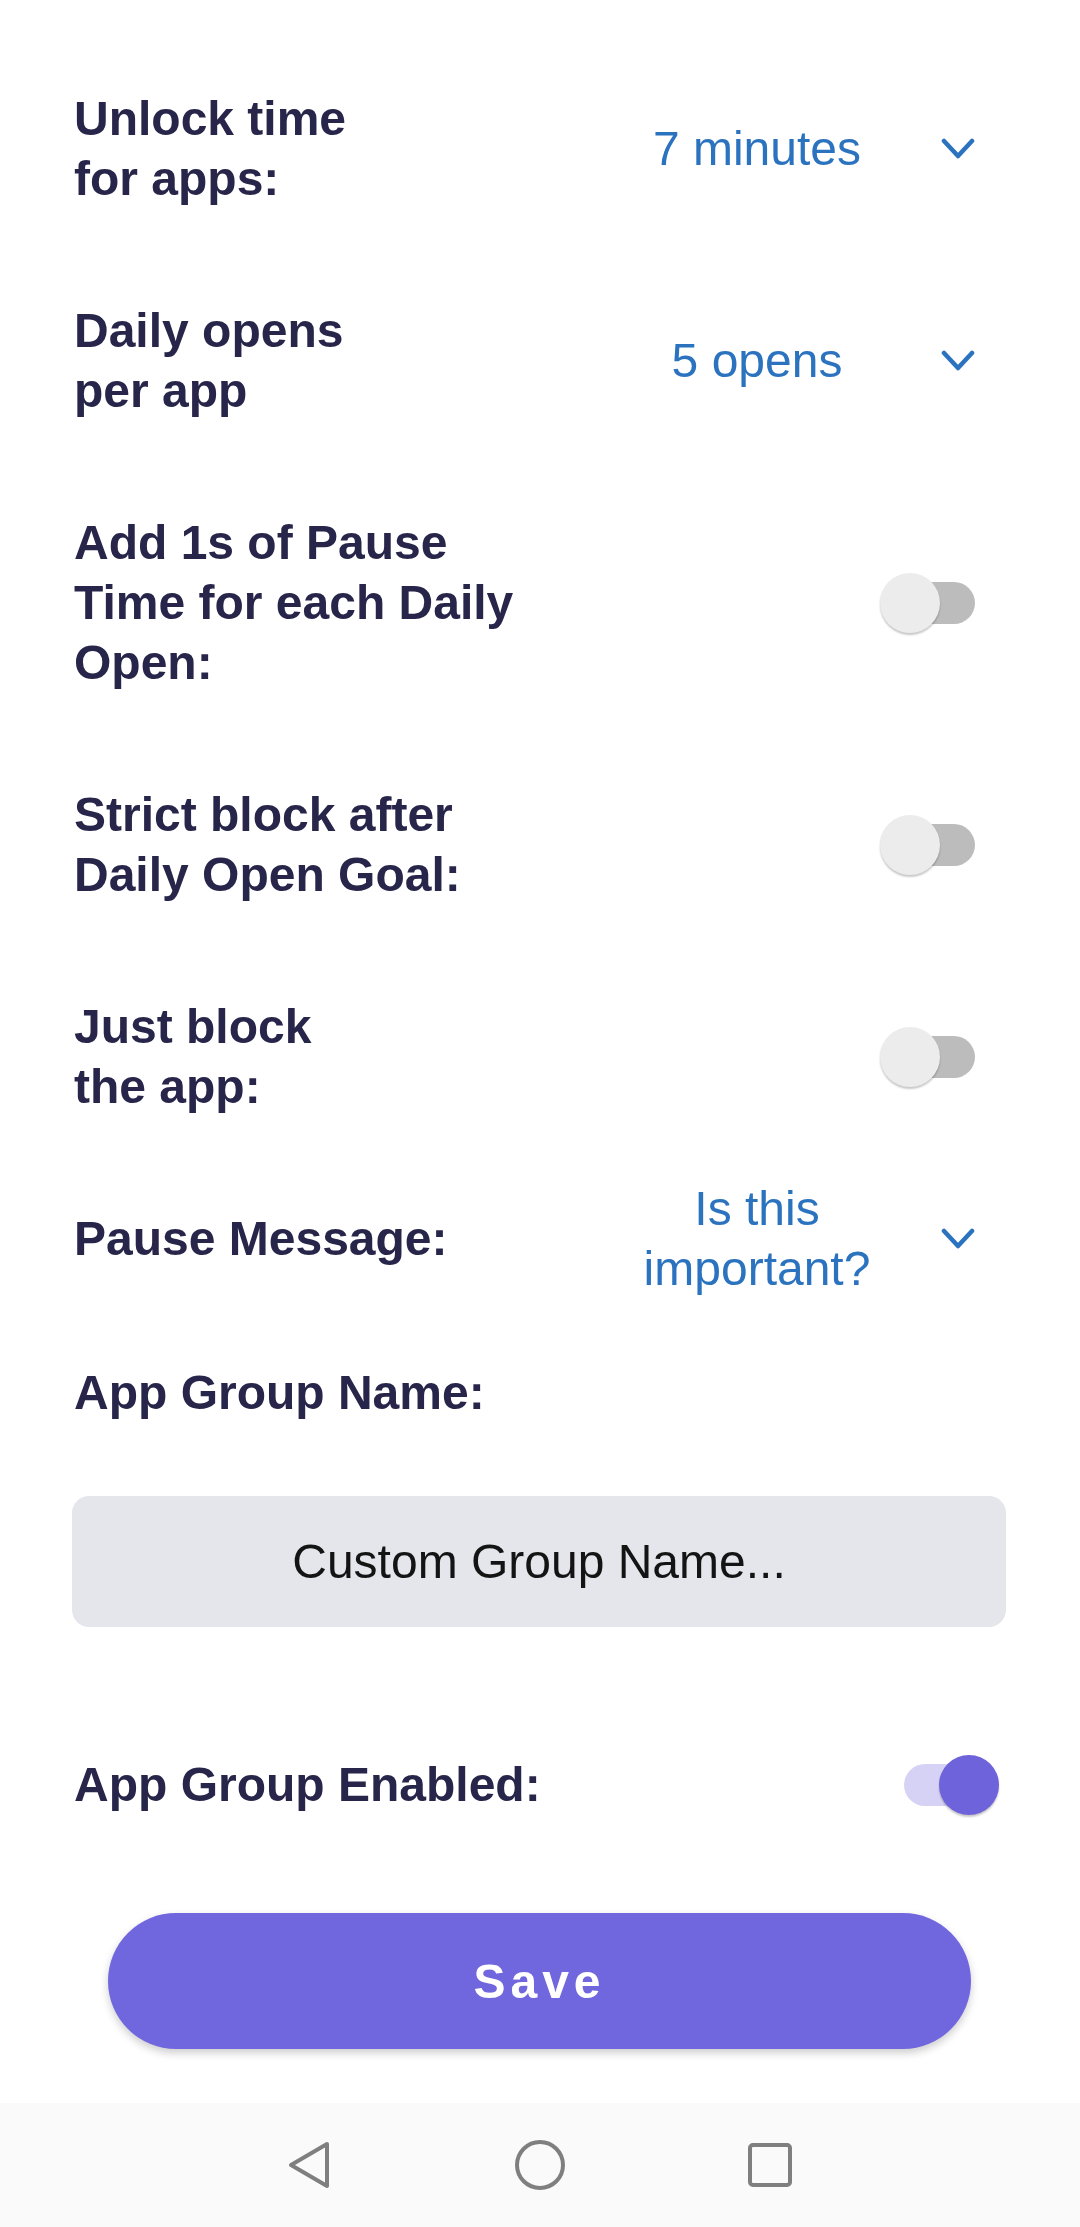 Image resolution: width=1080 pixels, height=2227 pixels. Describe the element at coordinates (209, 361) in the screenshot. I see `setting-label: Daily opens per app` at that location.